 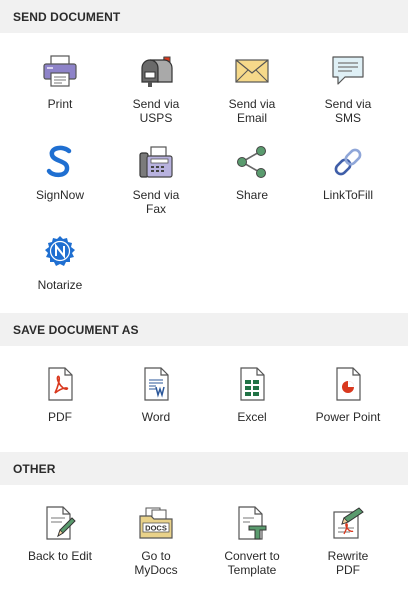 I want to click on rewrite-pdf-label: Rewrite PDF, so click(x=348, y=563).